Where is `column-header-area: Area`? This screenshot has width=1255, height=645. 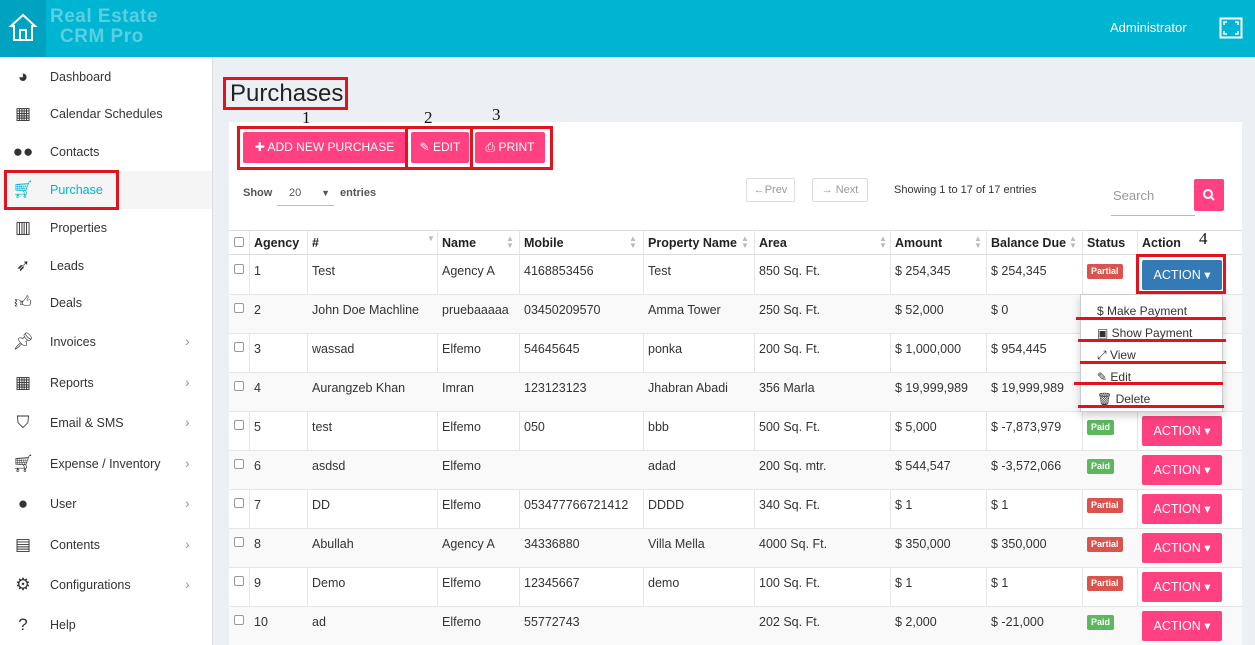
column-header-area: Area is located at coordinates (773, 243).